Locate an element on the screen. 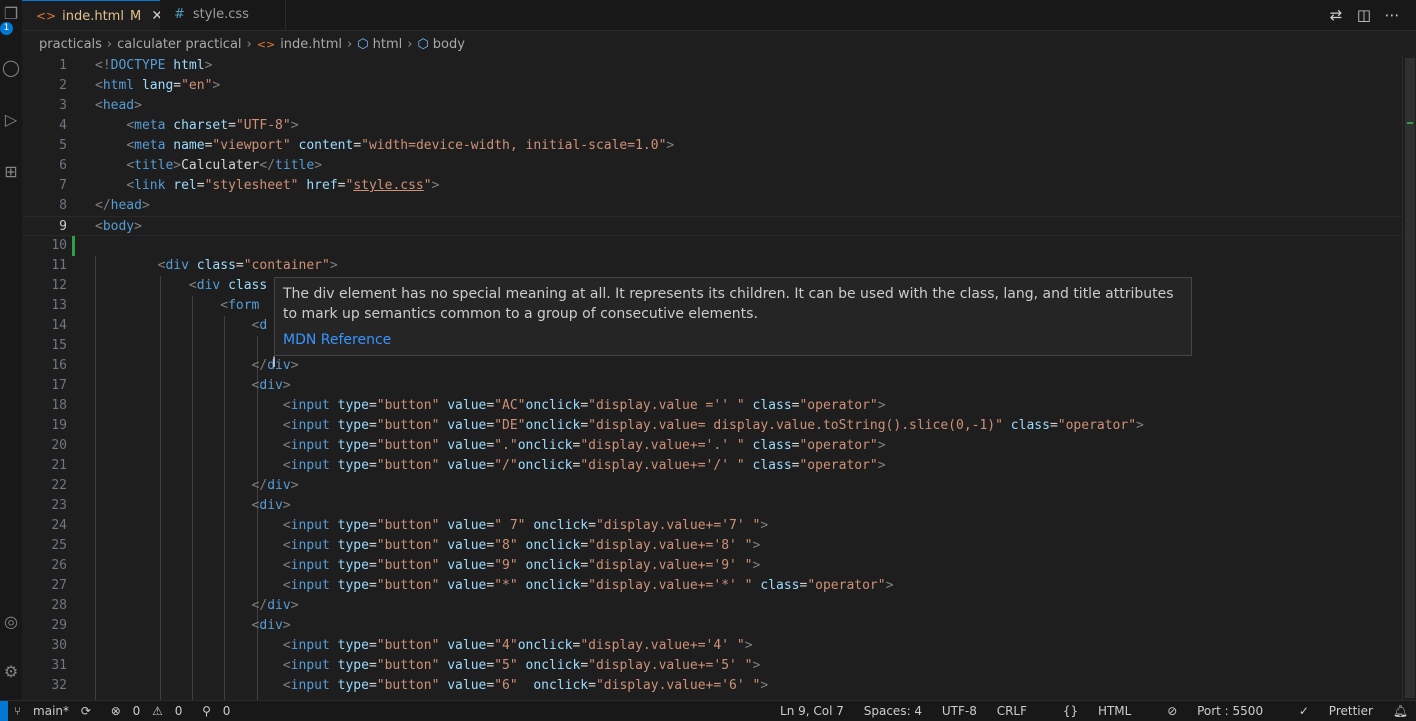 The width and height of the screenshot is (1416, 721). breadcrumb-item: practicals is located at coordinates (70, 44).